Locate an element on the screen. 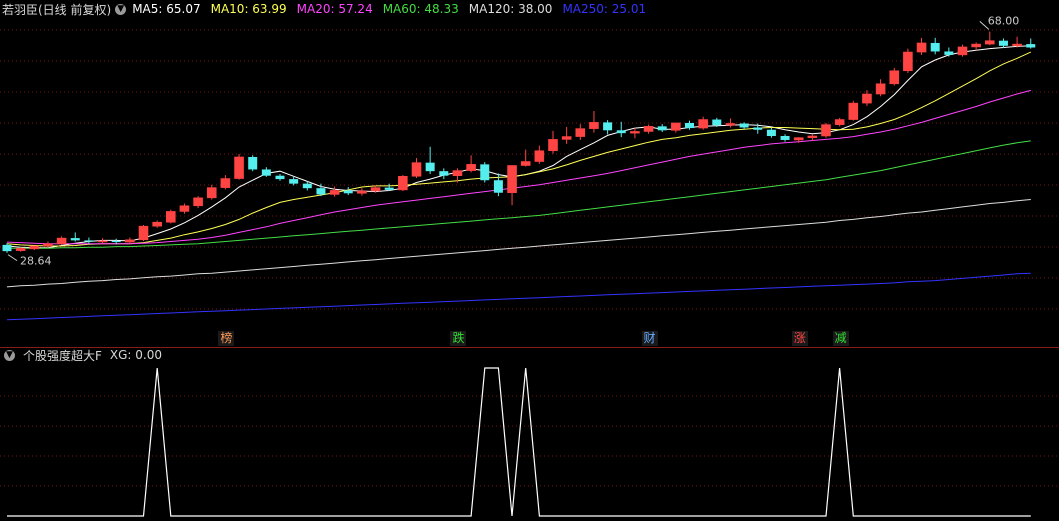 The image size is (1059, 521). event-tag: 涨 is located at coordinates (799, 338).